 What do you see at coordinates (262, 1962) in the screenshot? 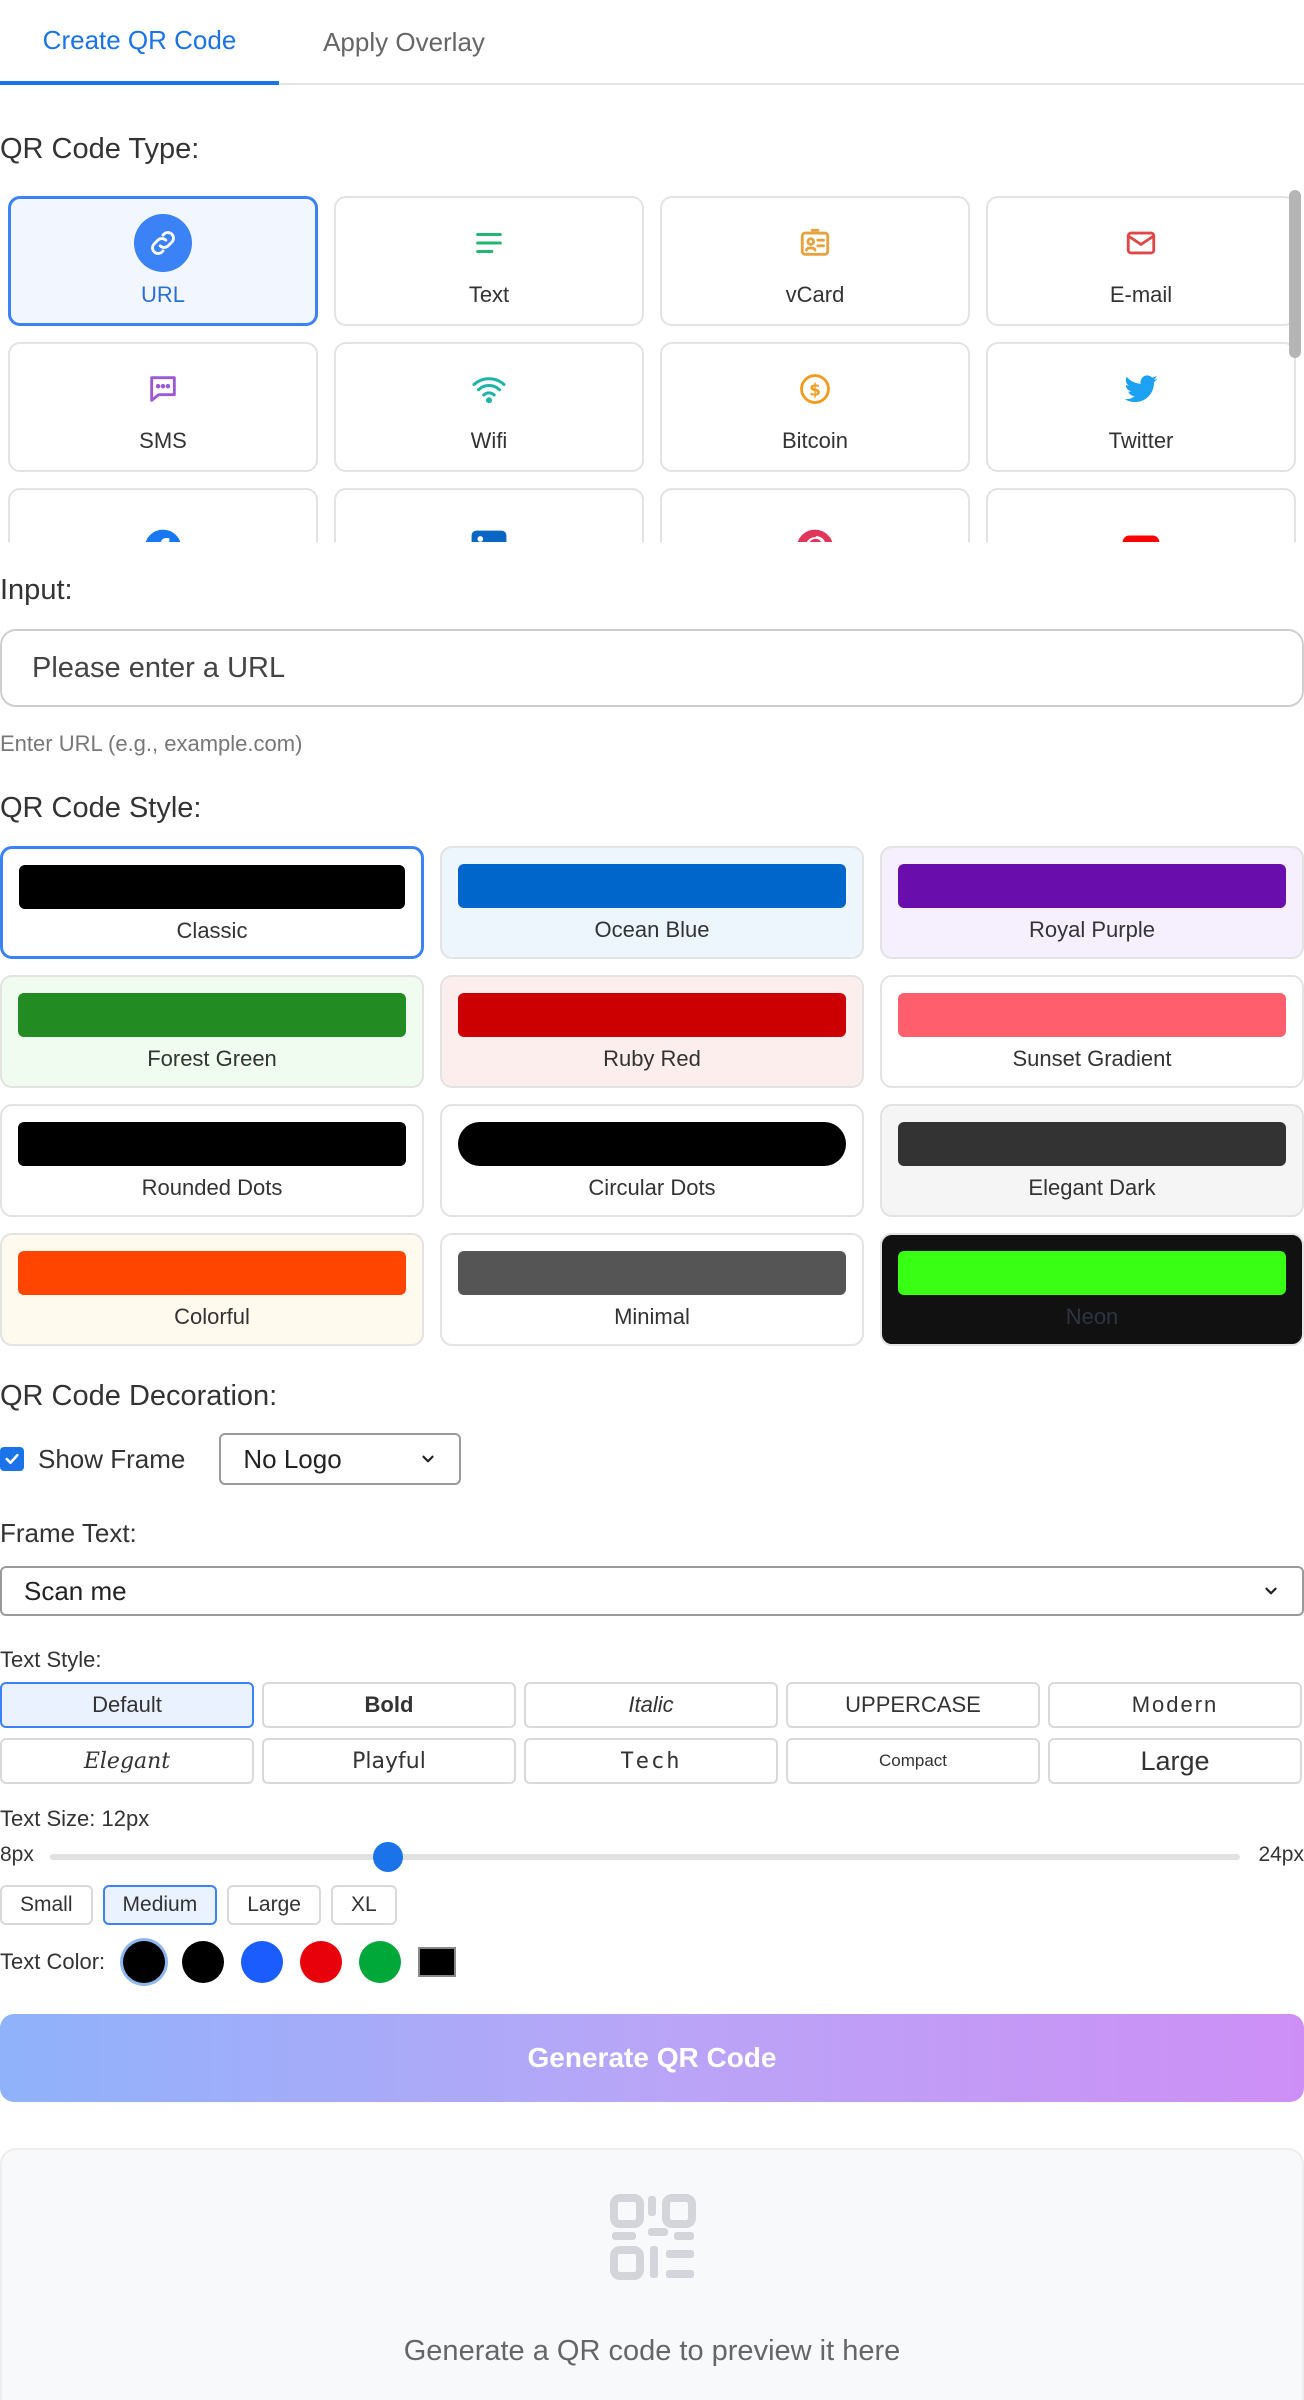
I see `color-swatch-blue` at bounding box center [262, 1962].